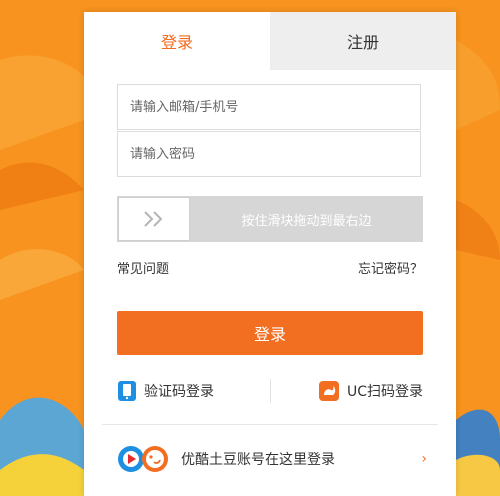 The width and height of the screenshot is (500, 496). What do you see at coordinates (329, 391) in the screenshot?
I see `uc-squirrel-icon` at bounding box center [329, 391].